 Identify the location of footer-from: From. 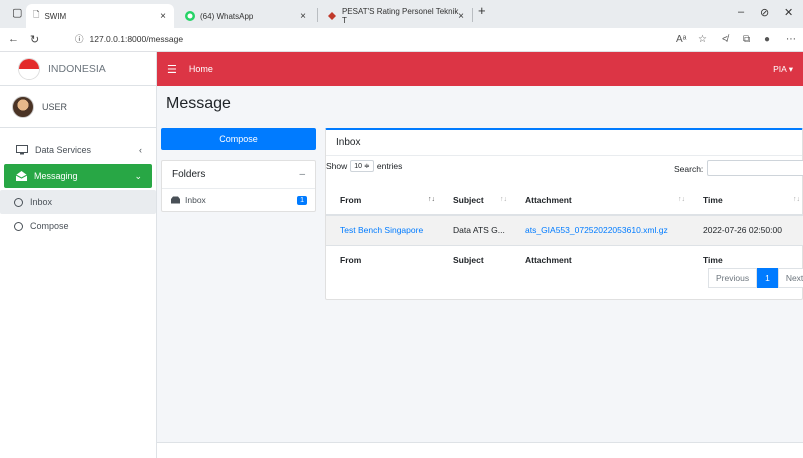
(382, 259).